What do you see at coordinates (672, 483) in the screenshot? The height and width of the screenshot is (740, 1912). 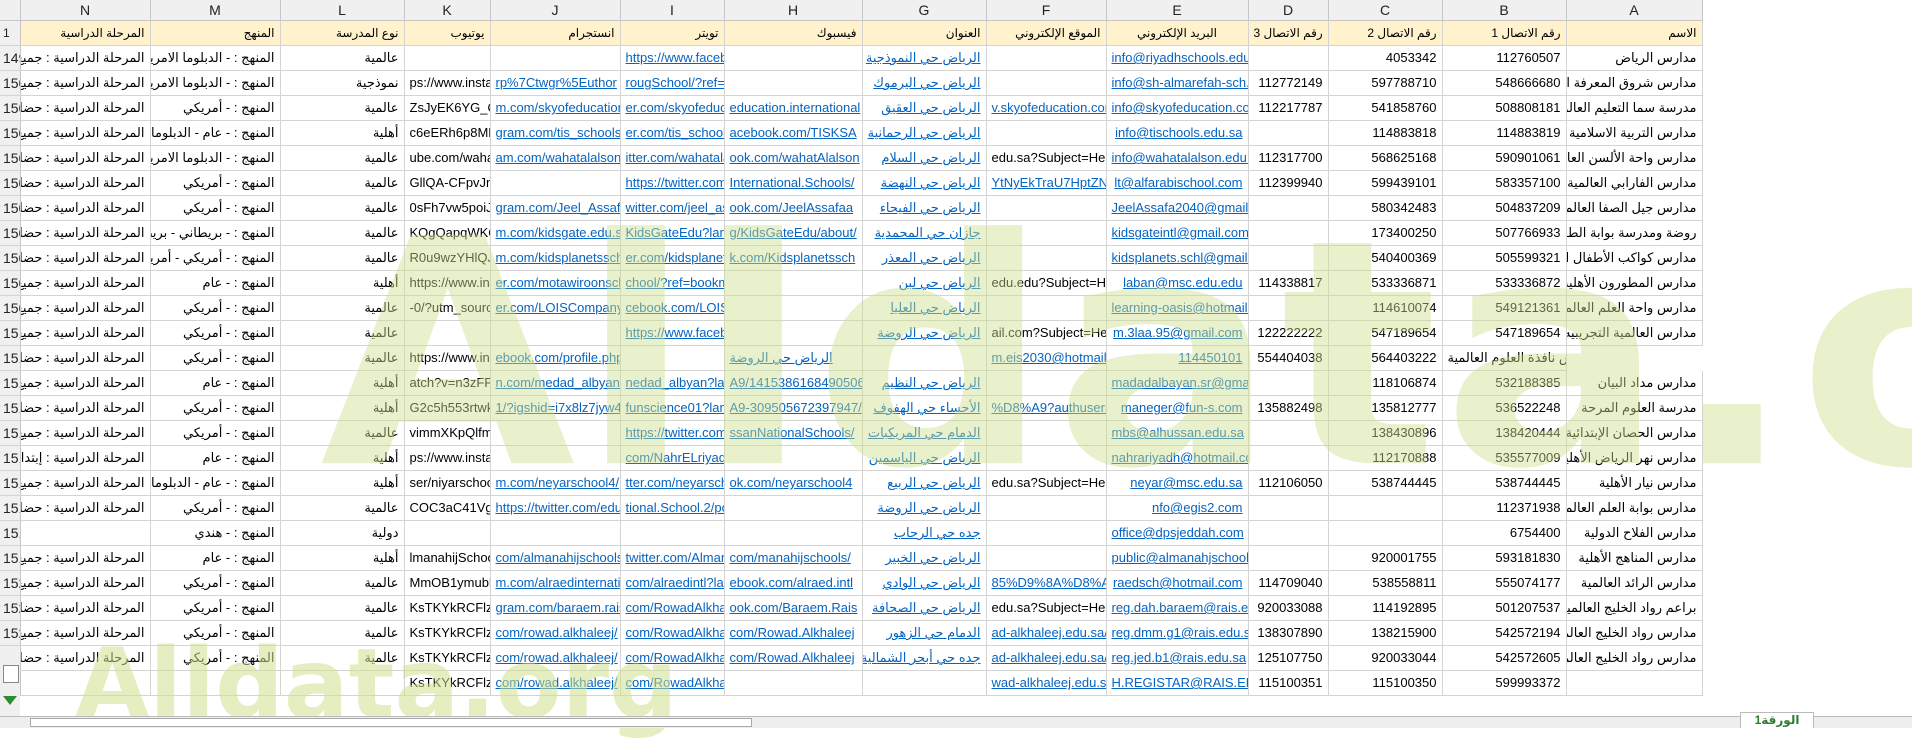 I see `cell-I: tter.com/neyarschool4` at bounding box center [672, 483].